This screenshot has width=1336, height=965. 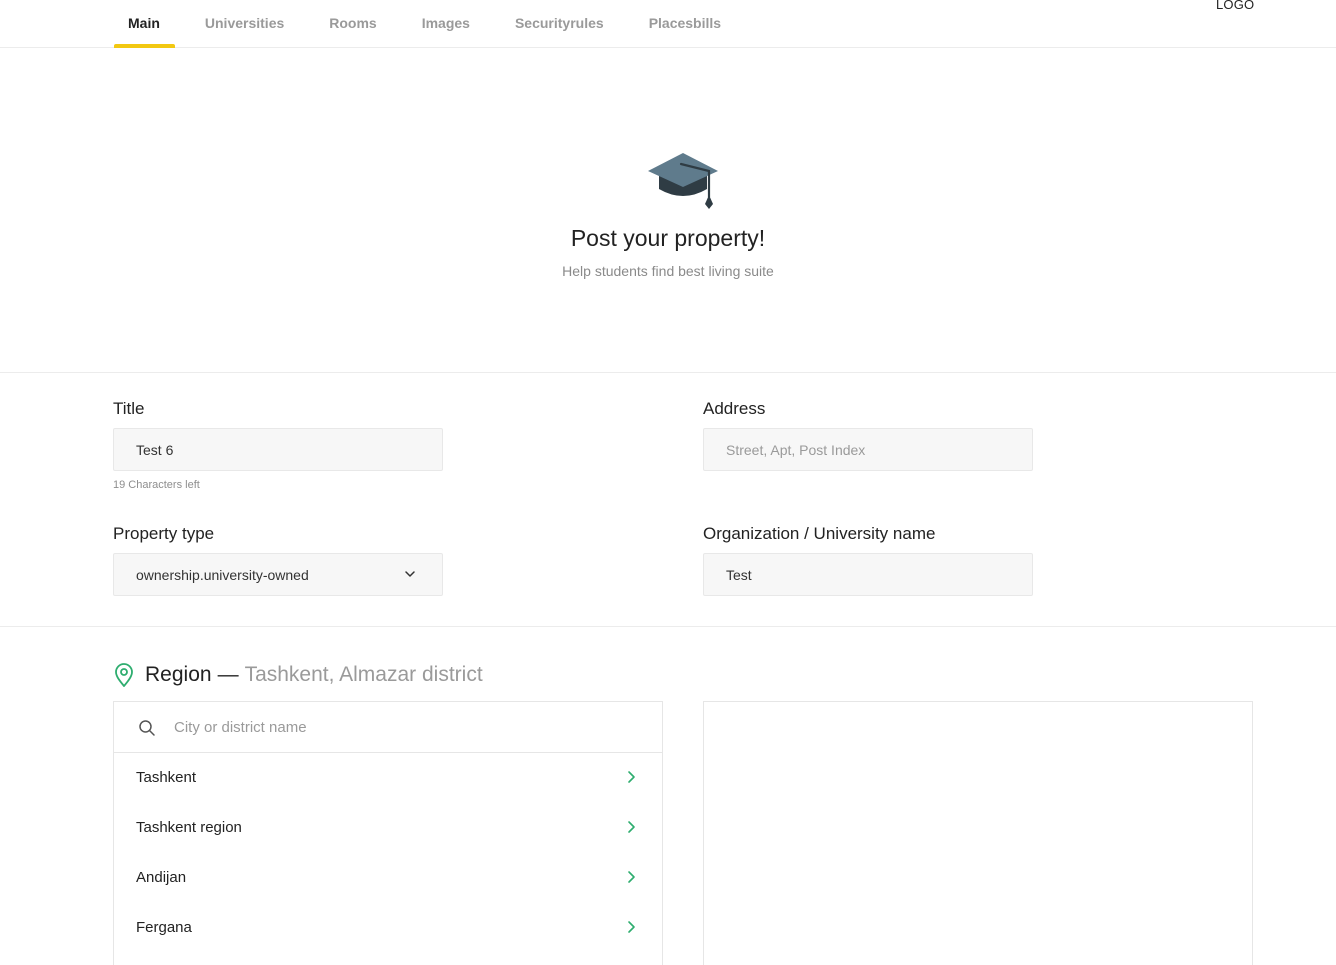 What do you see at coordinates (156, 485) in the screenshot?
I see `title-characters-left: 19 Characters left` at bounding box center [156, 485].